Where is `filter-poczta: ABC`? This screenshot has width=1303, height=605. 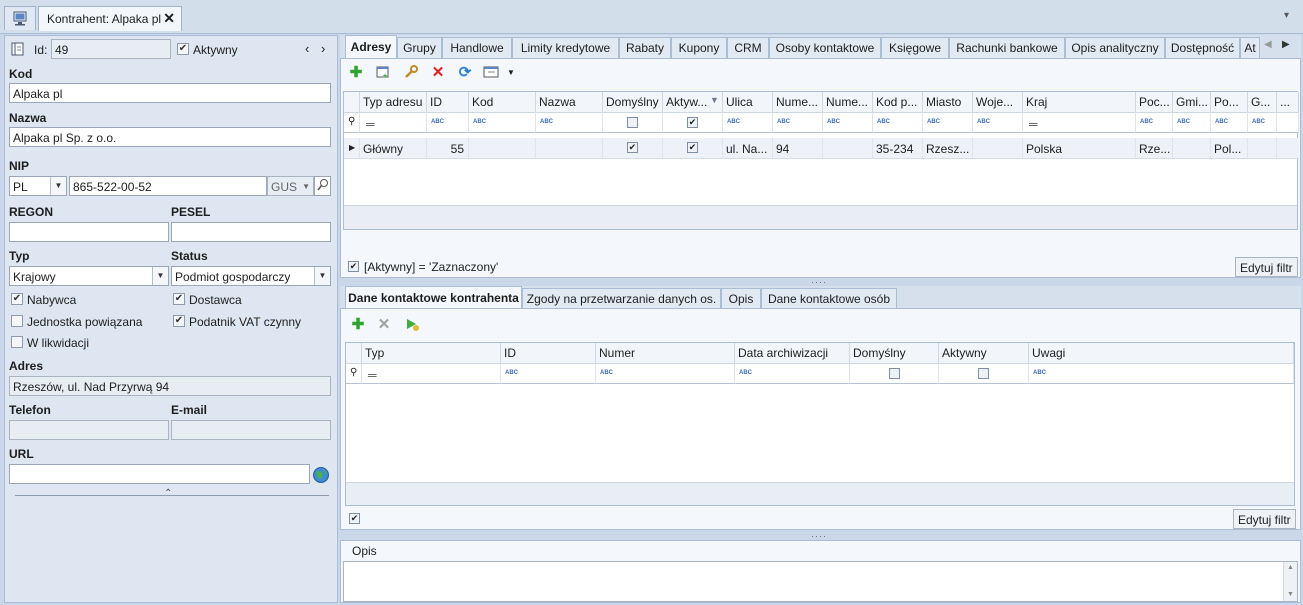 filter-poczta: ABC is located at coordinates (1154, 122).